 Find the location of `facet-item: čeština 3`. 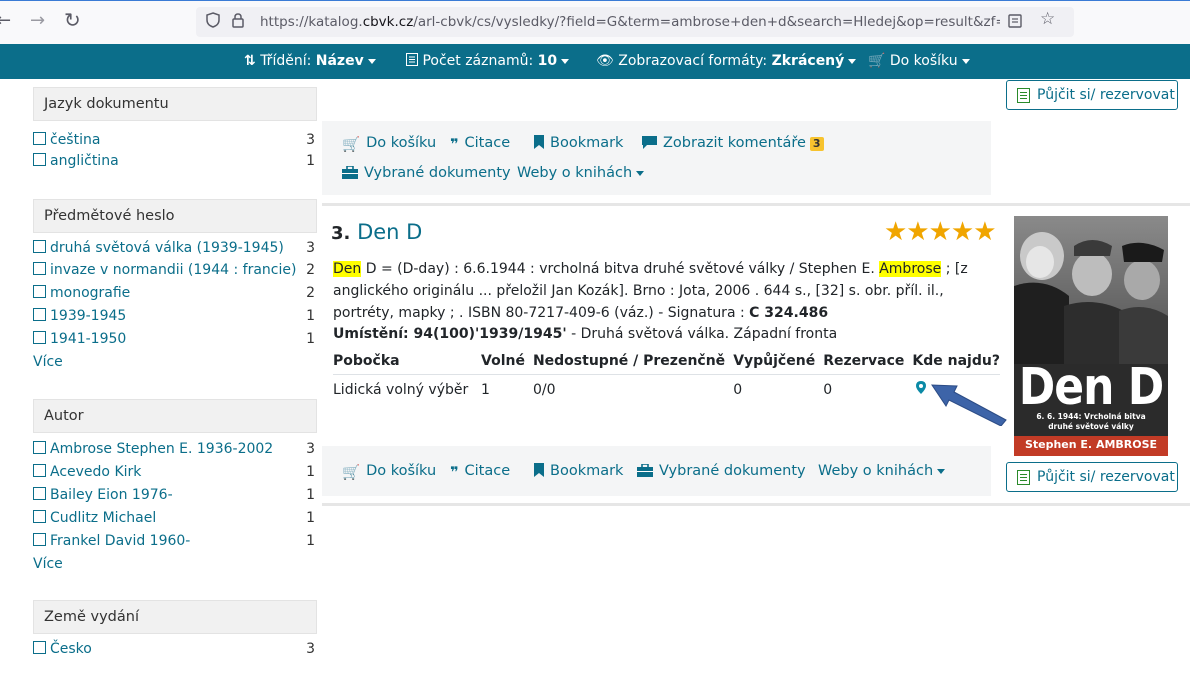

facet-item: čeština 3 is located at coordinates (175, 142).